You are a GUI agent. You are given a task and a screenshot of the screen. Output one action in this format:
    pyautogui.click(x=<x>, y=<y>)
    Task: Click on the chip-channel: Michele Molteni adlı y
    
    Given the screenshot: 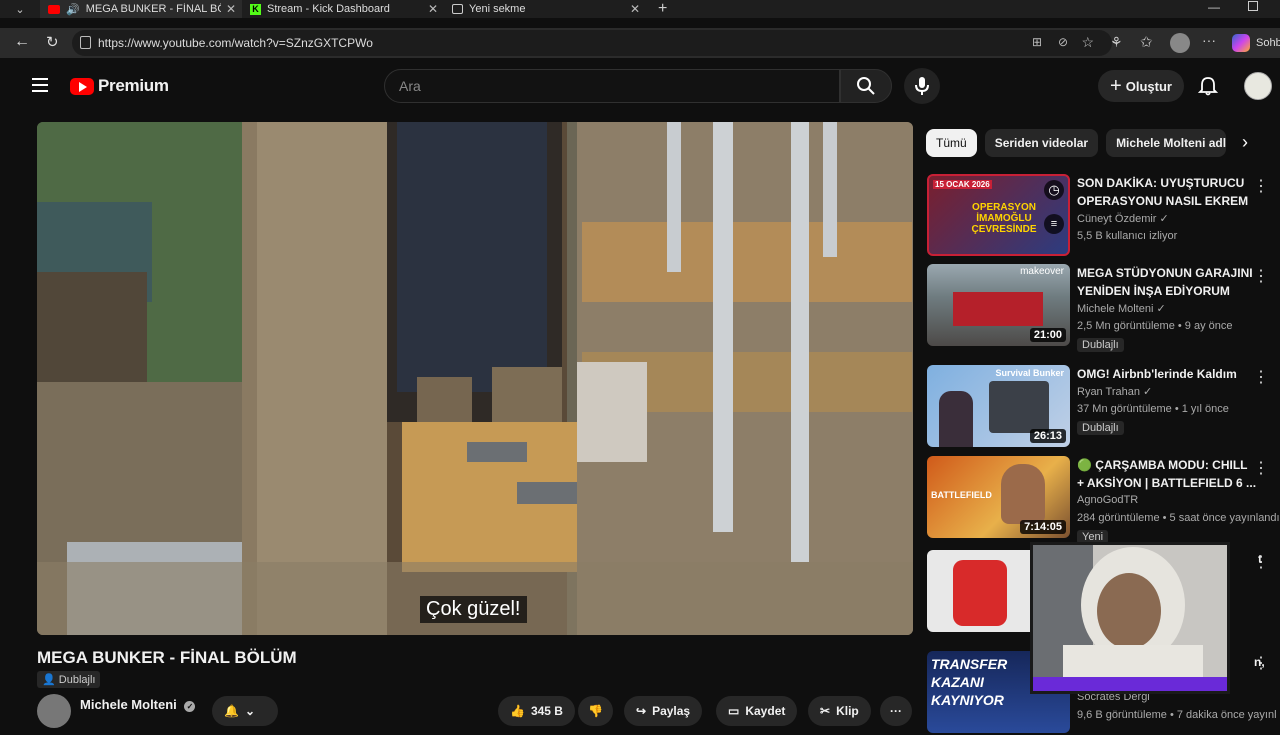 What is the action you would take?
    pyautogui.click(x=1166, y=143)
    